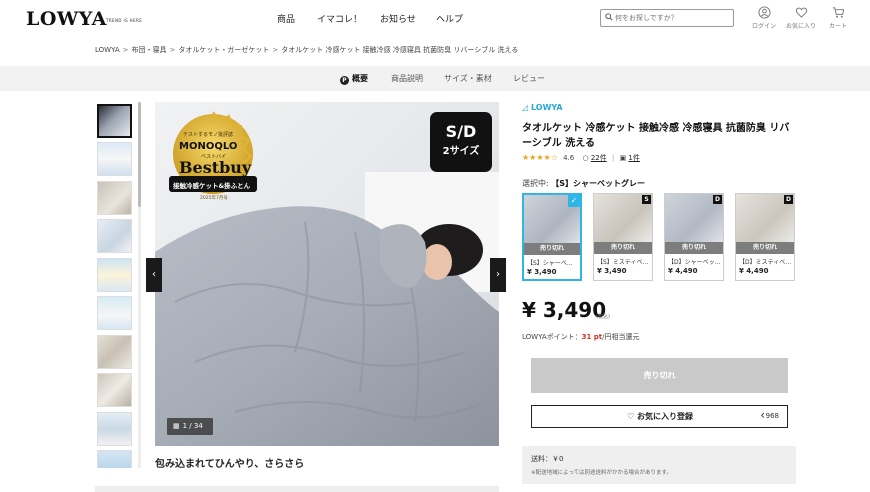  What do you see at coordinates (208, 146) in the screenshot?
I see `badge-brand: MONOQLO` at bounding box center [208, 146].